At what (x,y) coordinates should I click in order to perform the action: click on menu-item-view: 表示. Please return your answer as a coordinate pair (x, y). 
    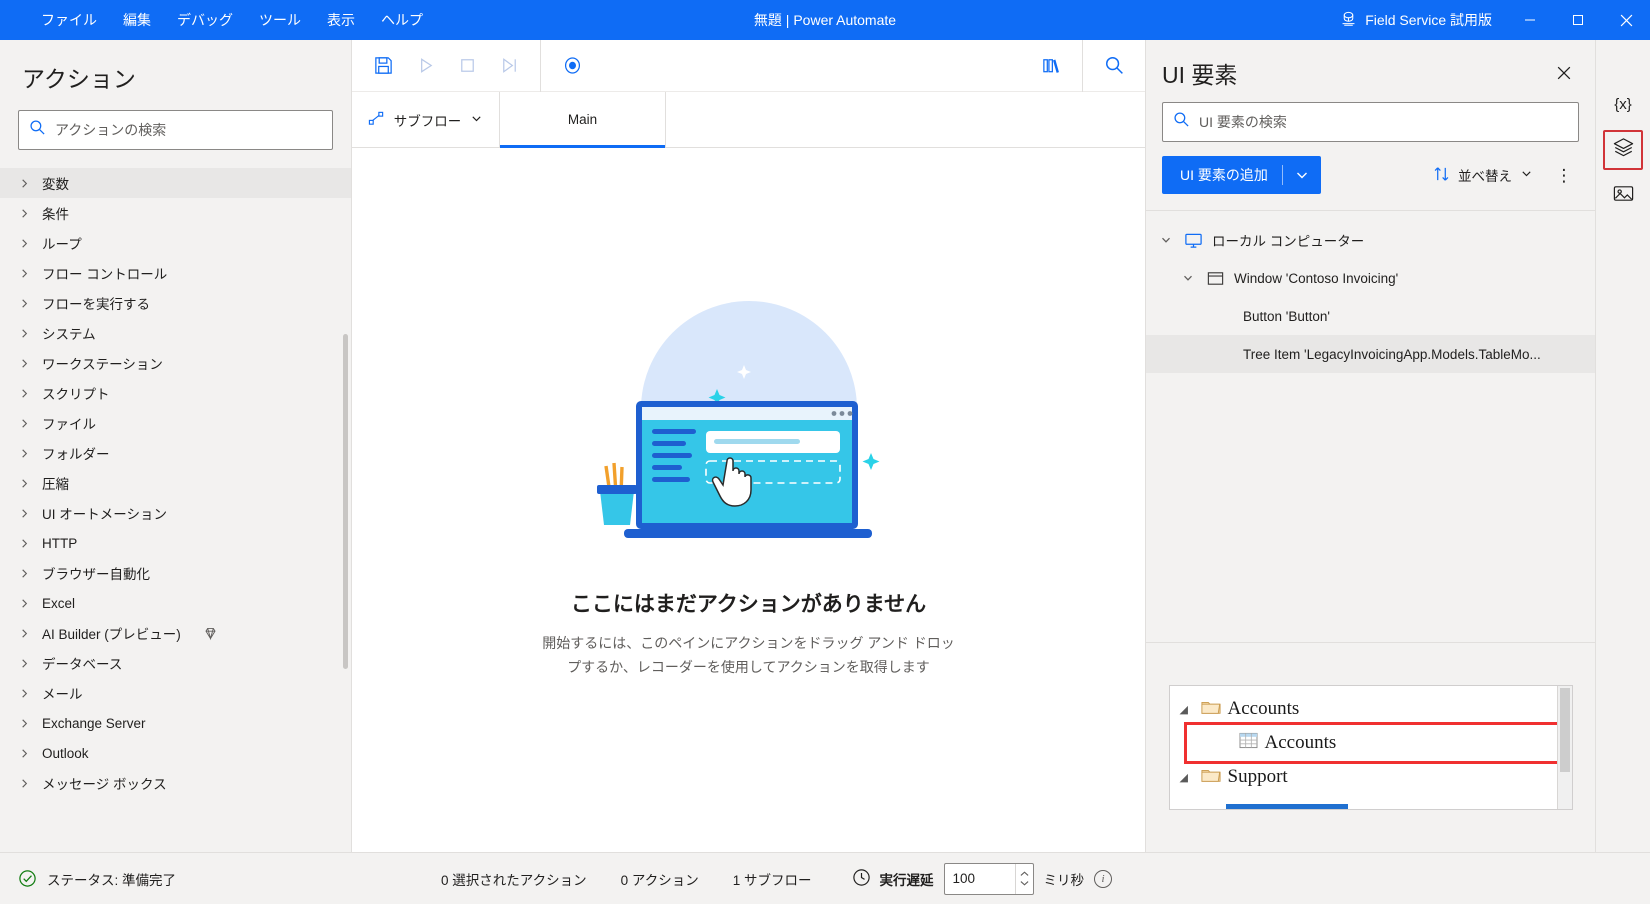
    Looking at the image, I should click on (341, 20).